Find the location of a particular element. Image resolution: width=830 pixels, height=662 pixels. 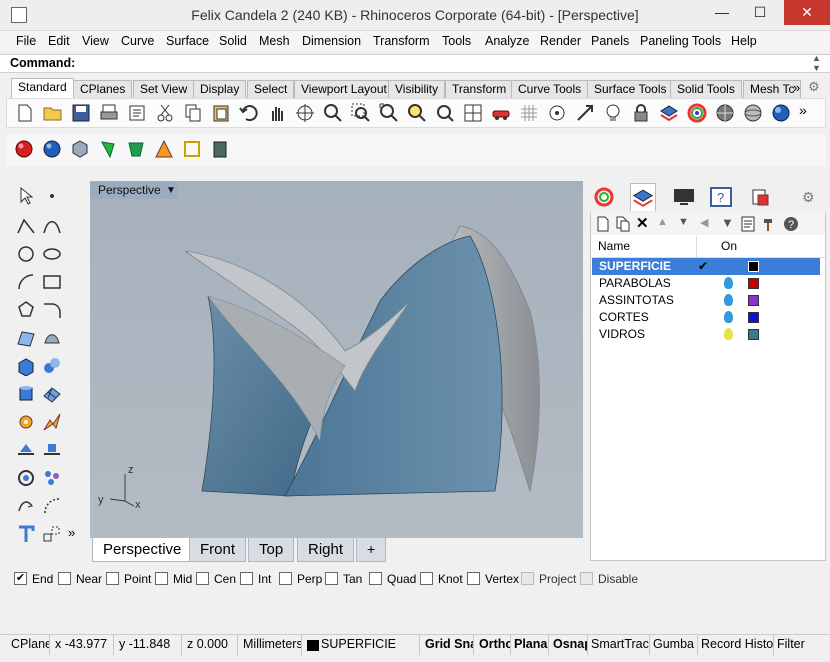

rotate-view-icon is located at coordinates (305, 113).